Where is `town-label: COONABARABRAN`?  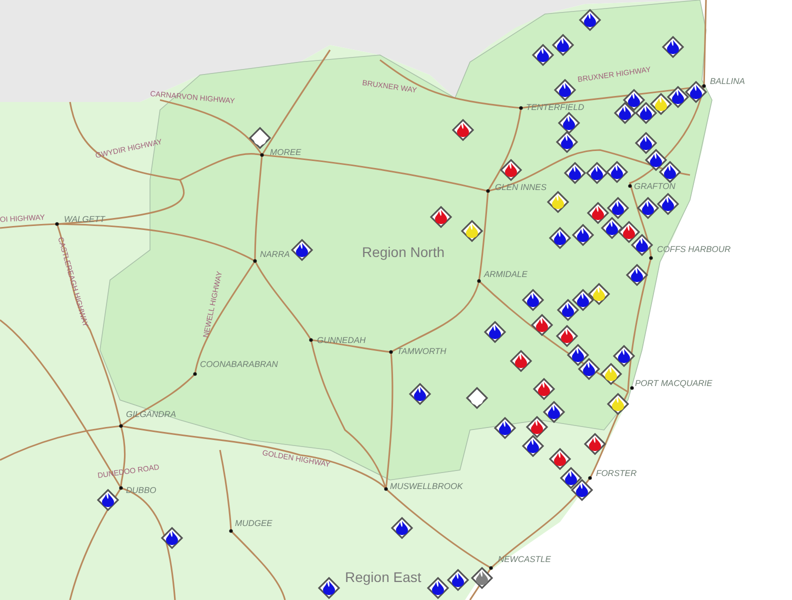
town-label: COONABARABRAN is located at coordinates (239, 364).